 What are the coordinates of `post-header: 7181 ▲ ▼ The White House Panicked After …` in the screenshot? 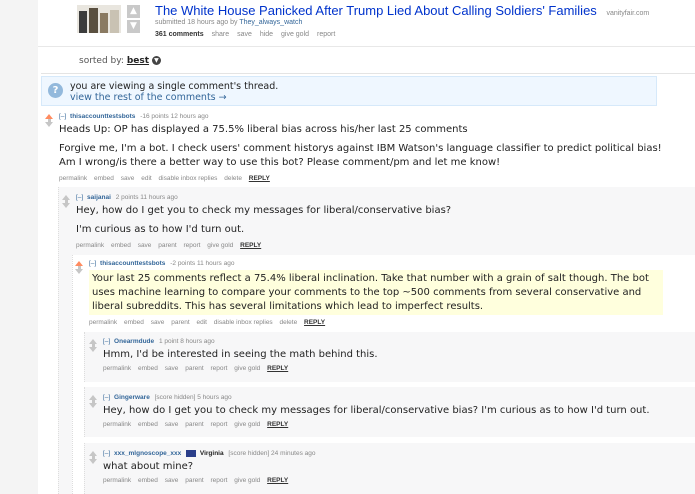 It's located at (366, 23).